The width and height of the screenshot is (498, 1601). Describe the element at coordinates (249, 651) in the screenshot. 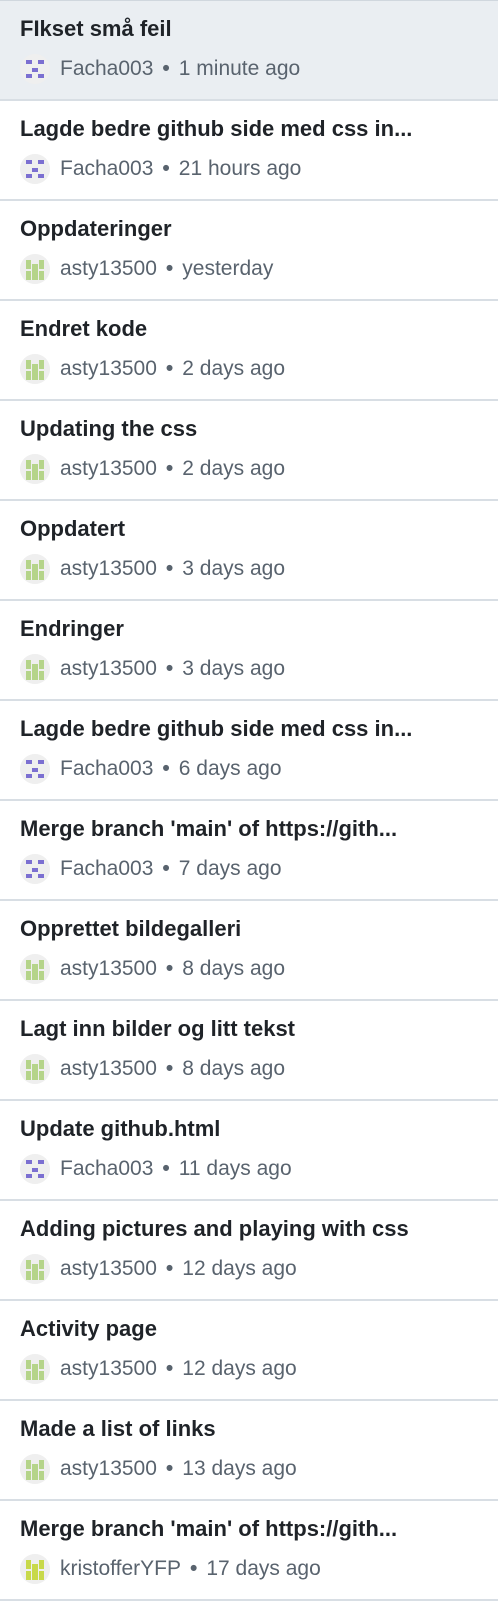

I see `commit-item: Endringer asty13500 • 3 days ago` at that location.